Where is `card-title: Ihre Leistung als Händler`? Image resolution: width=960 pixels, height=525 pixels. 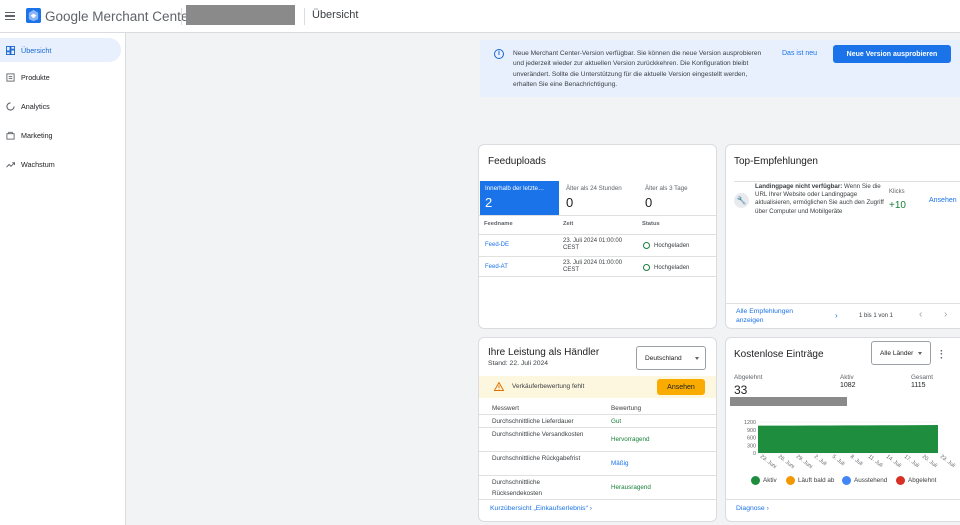 card-title: Ihre Leistung als Händler is located at coordinates (544, 352).